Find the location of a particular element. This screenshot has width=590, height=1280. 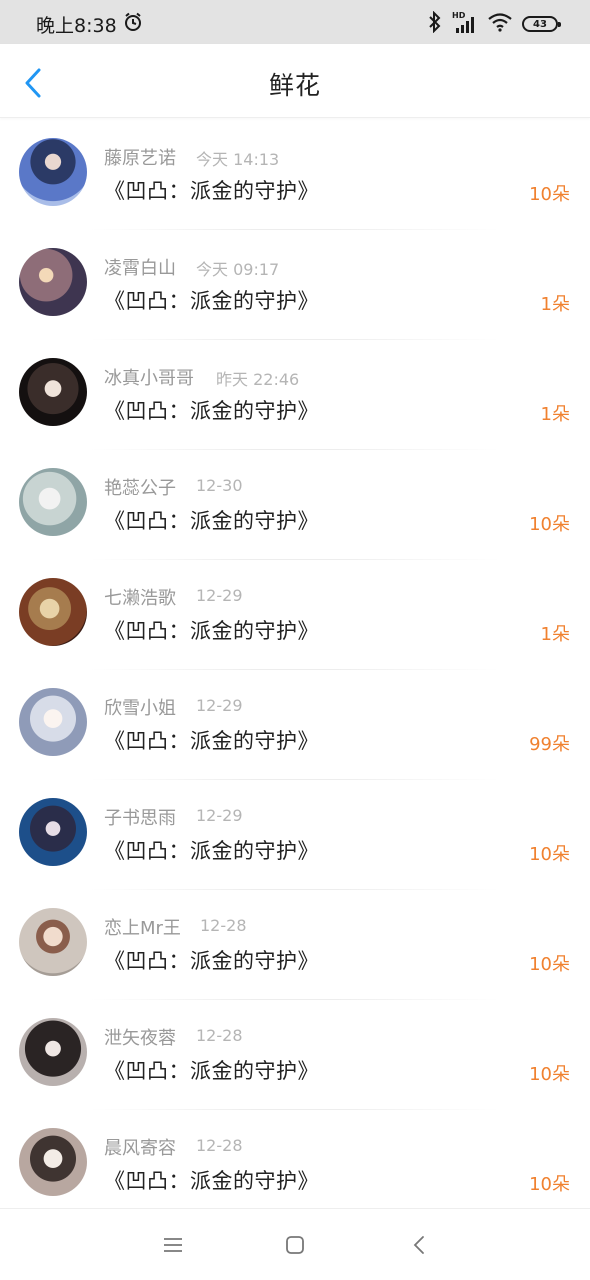

user-name: 晨风寄容 is located at coordinates (140, 1147).